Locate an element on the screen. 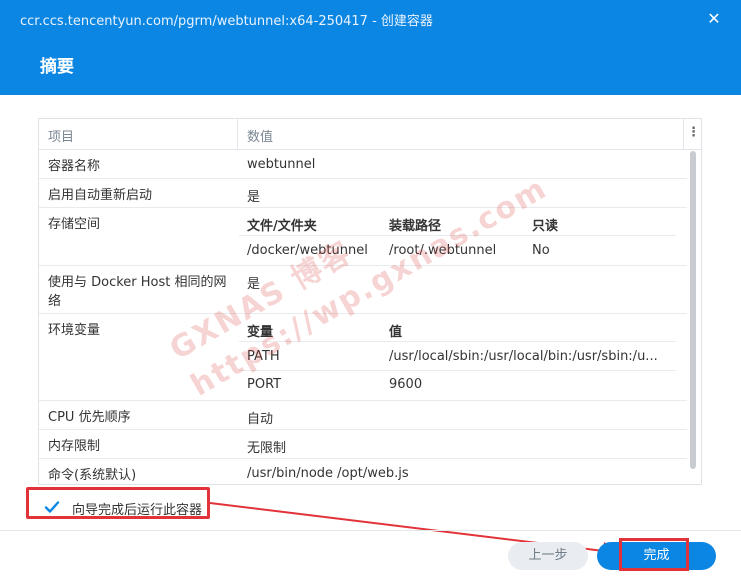  table-scrollbar is located at coordinates (693, 310).